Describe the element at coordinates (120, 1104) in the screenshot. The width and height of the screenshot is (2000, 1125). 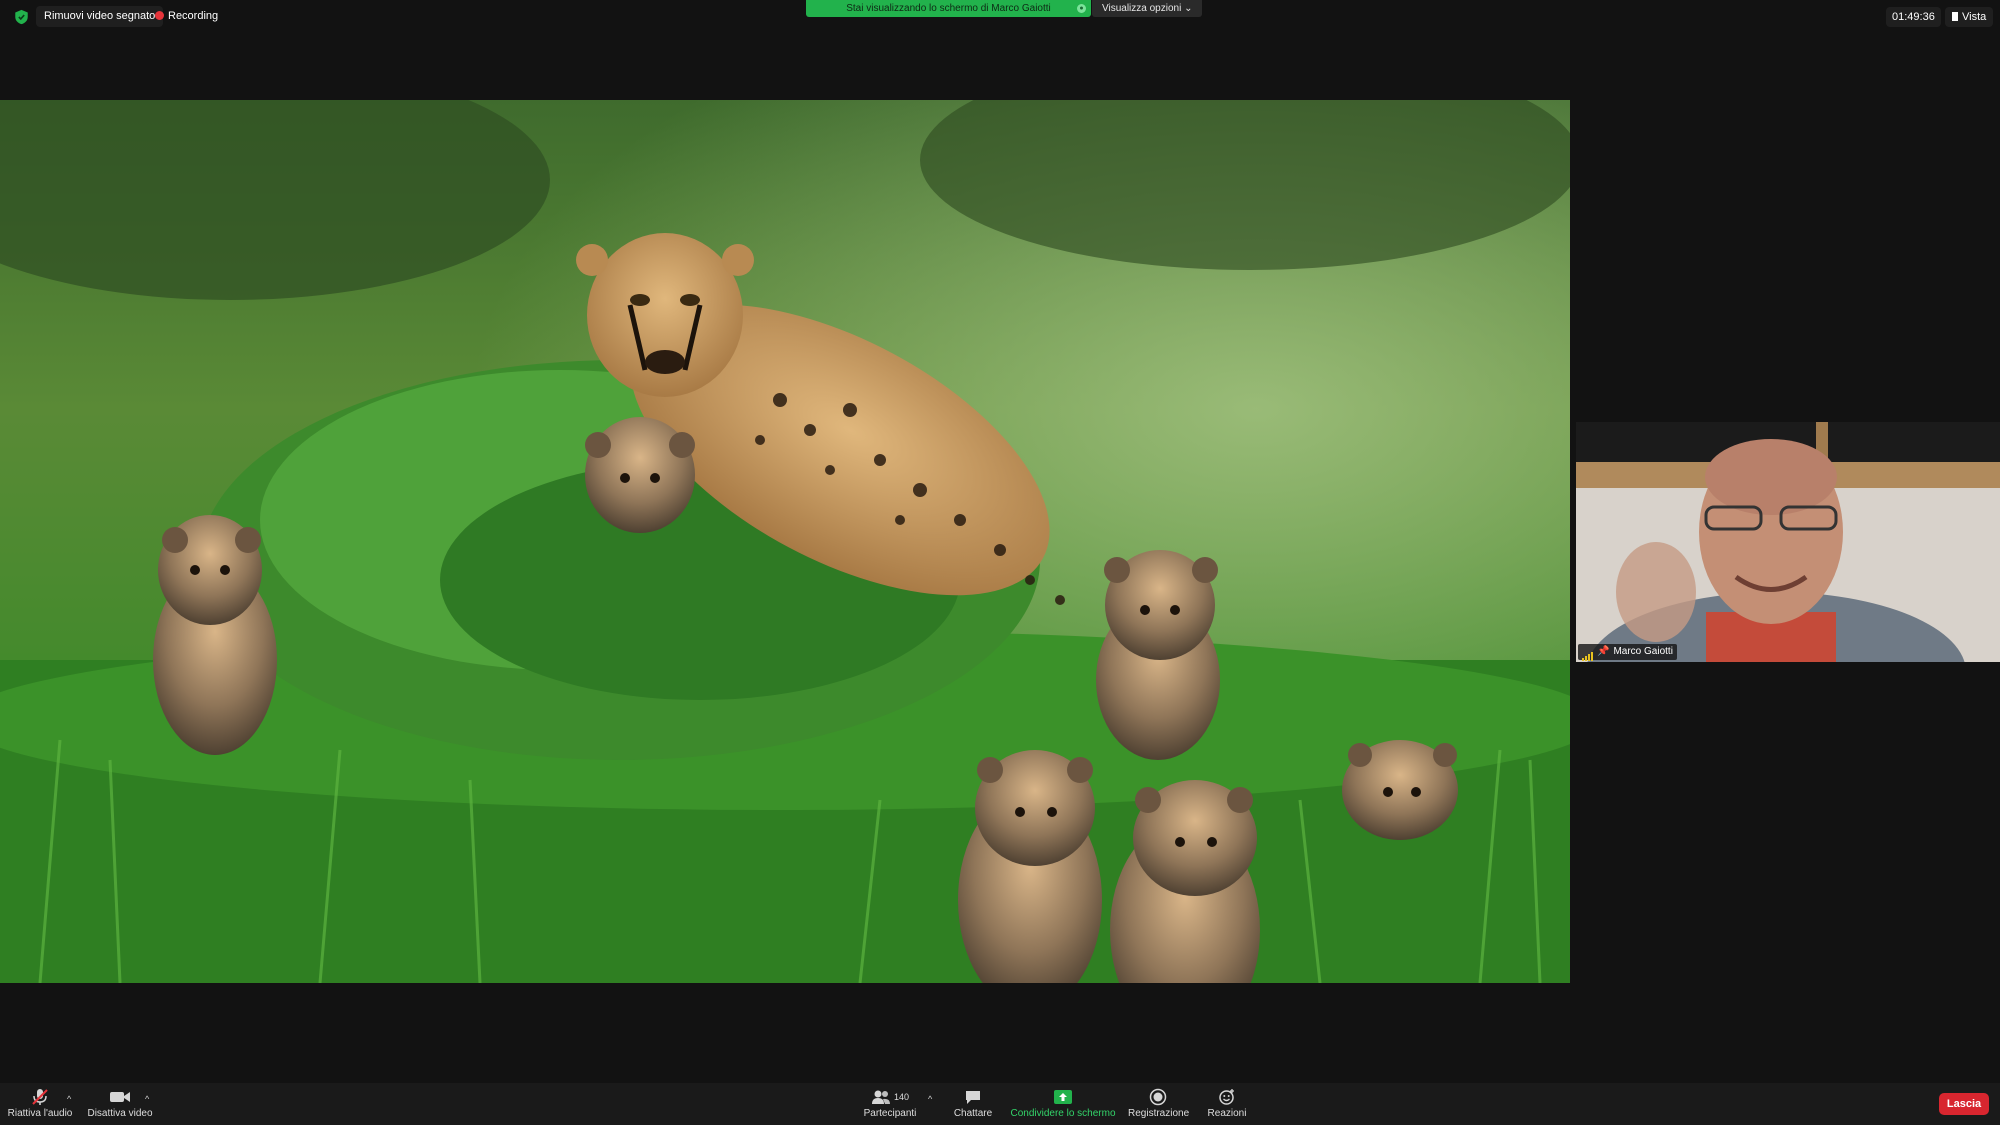
I see `stop-video-button: Disattiva video` at that location.